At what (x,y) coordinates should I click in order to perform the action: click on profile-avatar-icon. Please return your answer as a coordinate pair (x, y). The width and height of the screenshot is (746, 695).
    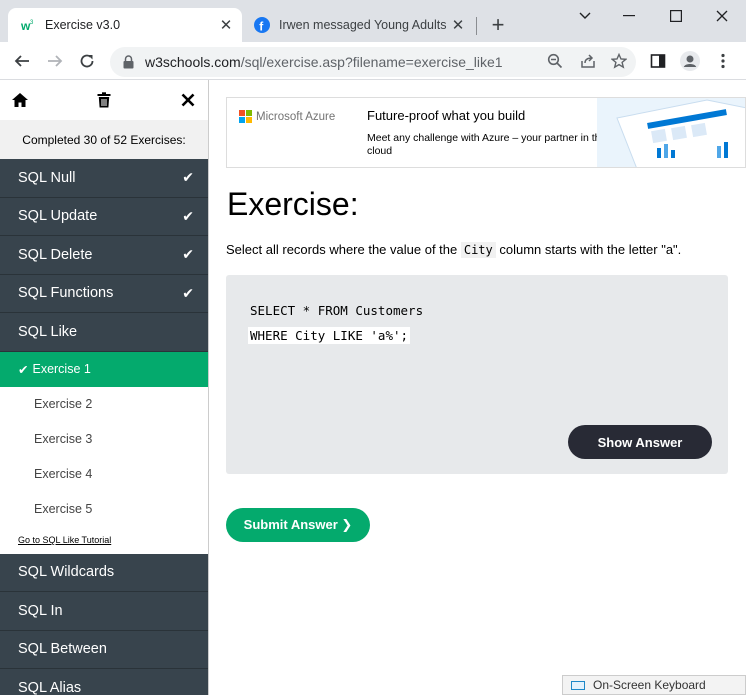
    Looking at the image, I should click on (690, 61).